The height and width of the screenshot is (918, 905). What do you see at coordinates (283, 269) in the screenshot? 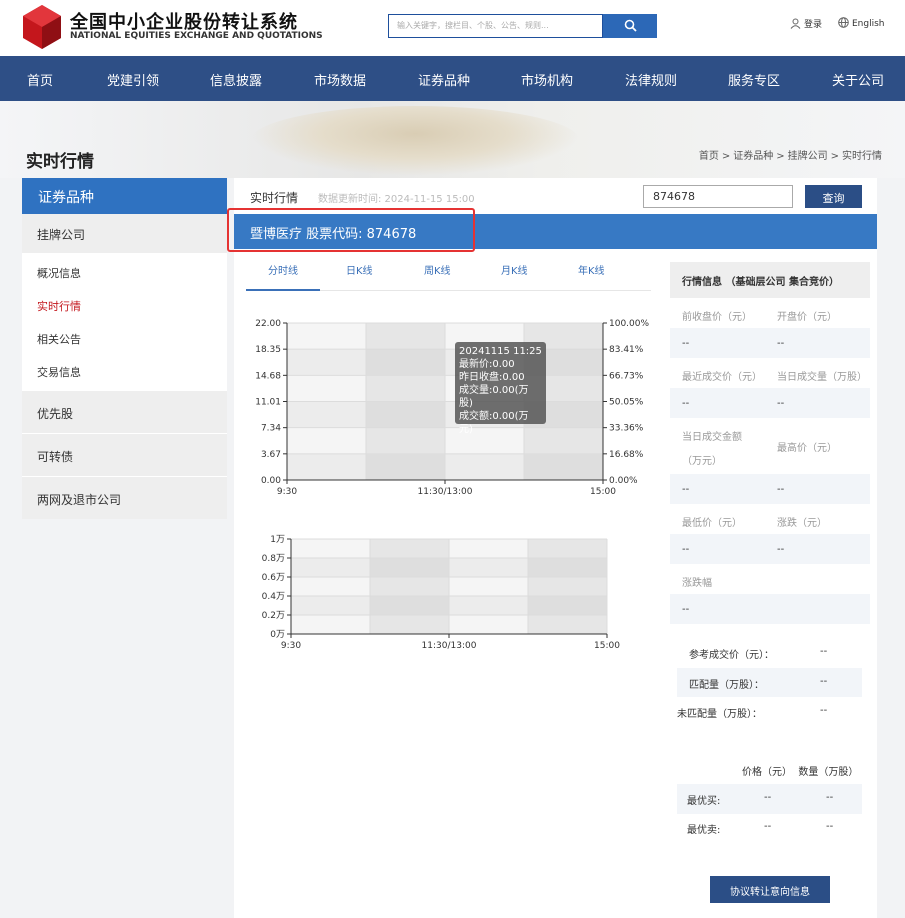
I see `tab-intraday: 分时线` at bounding box center [283, 269].